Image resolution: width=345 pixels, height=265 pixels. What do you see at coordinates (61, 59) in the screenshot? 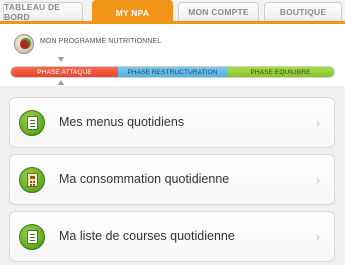
I see `current-phase-marker-top` at bounding box center [61, 59].